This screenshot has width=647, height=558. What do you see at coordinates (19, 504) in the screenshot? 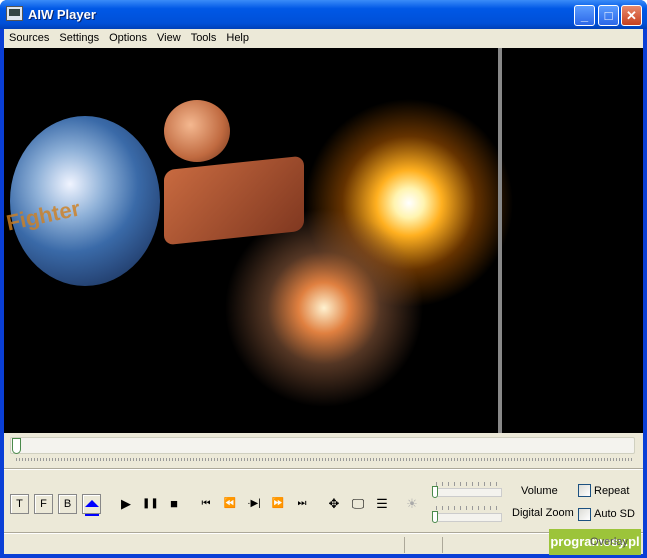
I see `t-button: T` at bounding box center [19, 504].